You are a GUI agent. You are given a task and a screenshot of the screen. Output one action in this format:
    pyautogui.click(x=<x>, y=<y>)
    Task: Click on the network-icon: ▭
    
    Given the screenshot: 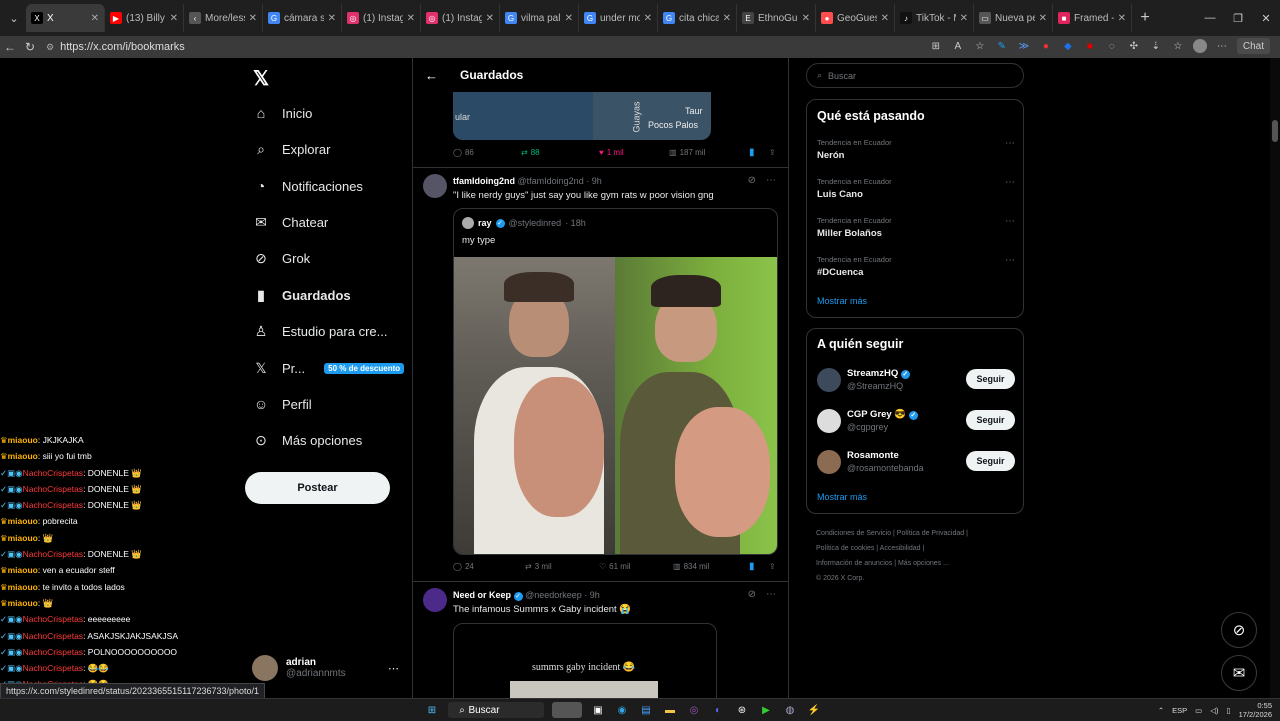 What is the action you would take?
    pyautogui.click(x=1198, y=710)
    